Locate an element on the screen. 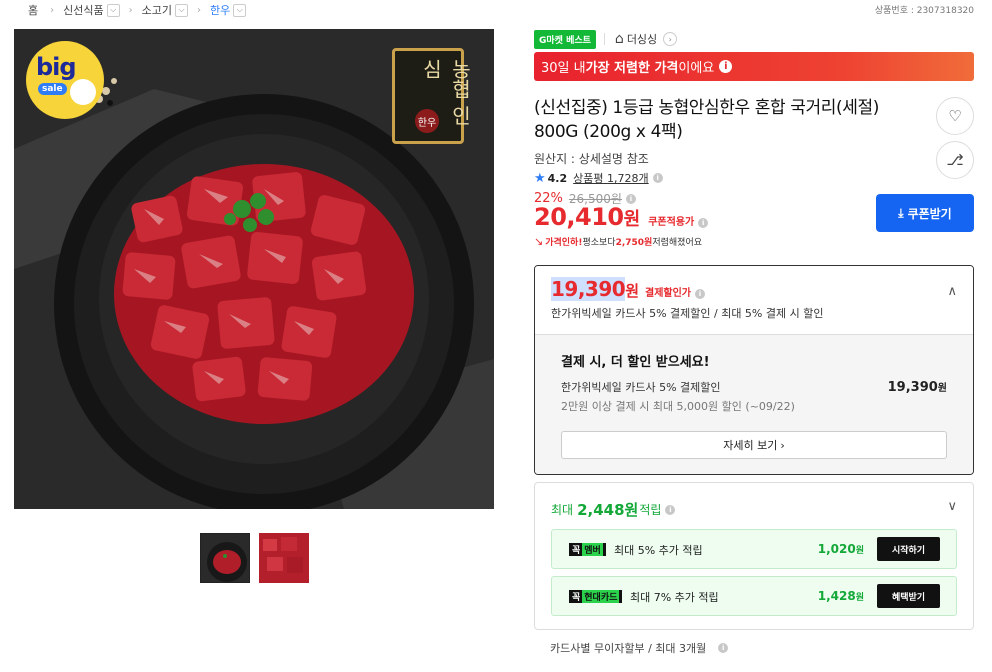 This screenshot has width=992, height=672. more-discount-title: 결제 시, 더 할인 받으세요! is located at coordinates (635, 362).